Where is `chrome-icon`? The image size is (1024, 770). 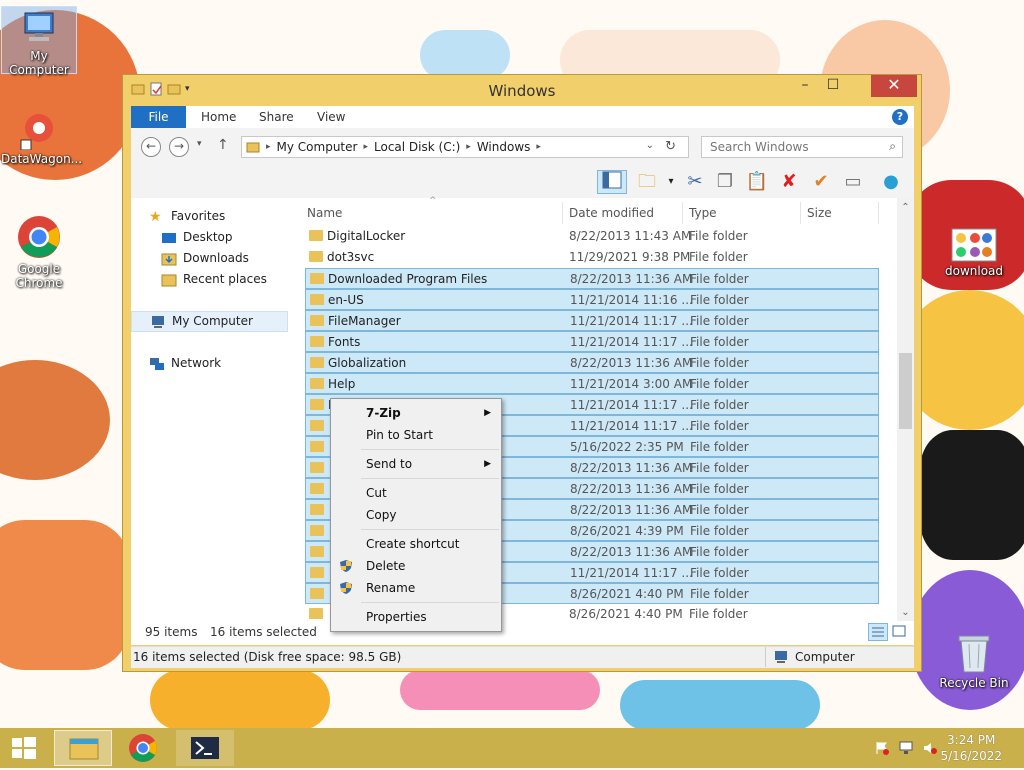 chrome-icon is located at coordinates (39, 237).